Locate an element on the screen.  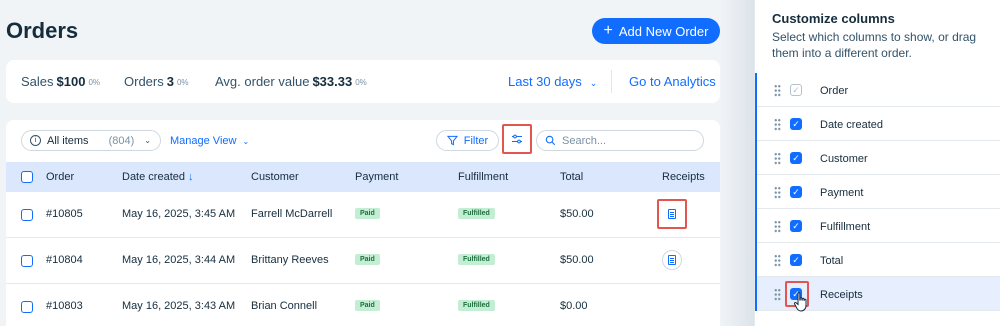
funnel-icon is located at coordinates (452, 140).